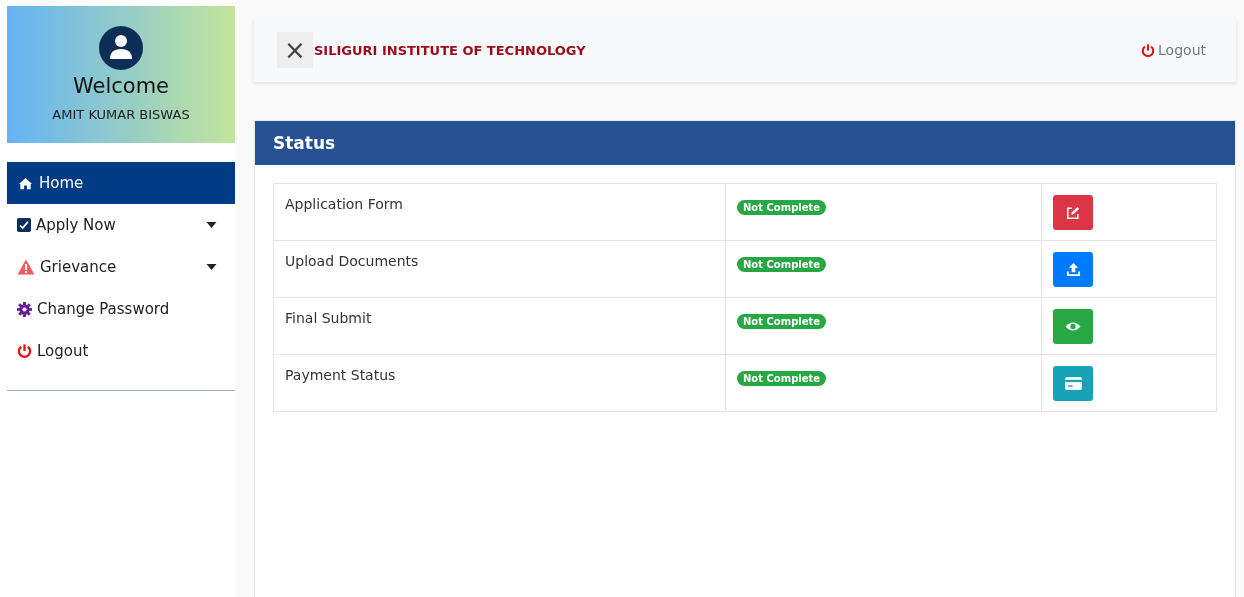 The height and width of the screenshot is (597, 1244). I want to click on home-icon, so click(25, 183).